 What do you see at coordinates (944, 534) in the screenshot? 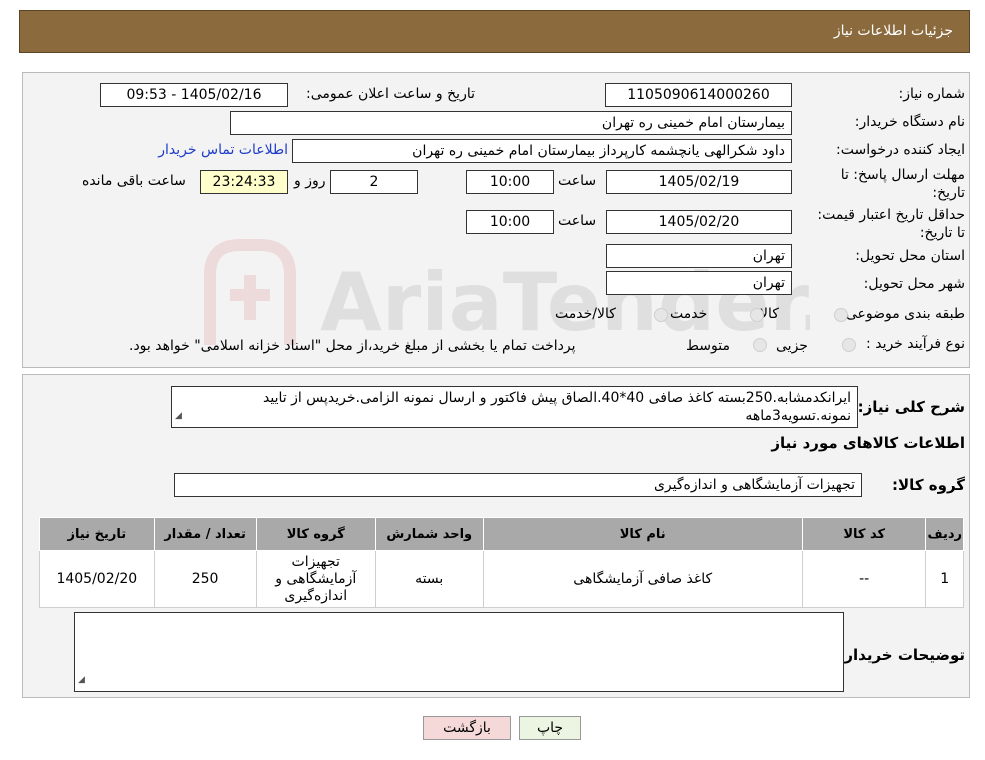
I see `col-row-header: ردیف` at bounding box center [944, 534].